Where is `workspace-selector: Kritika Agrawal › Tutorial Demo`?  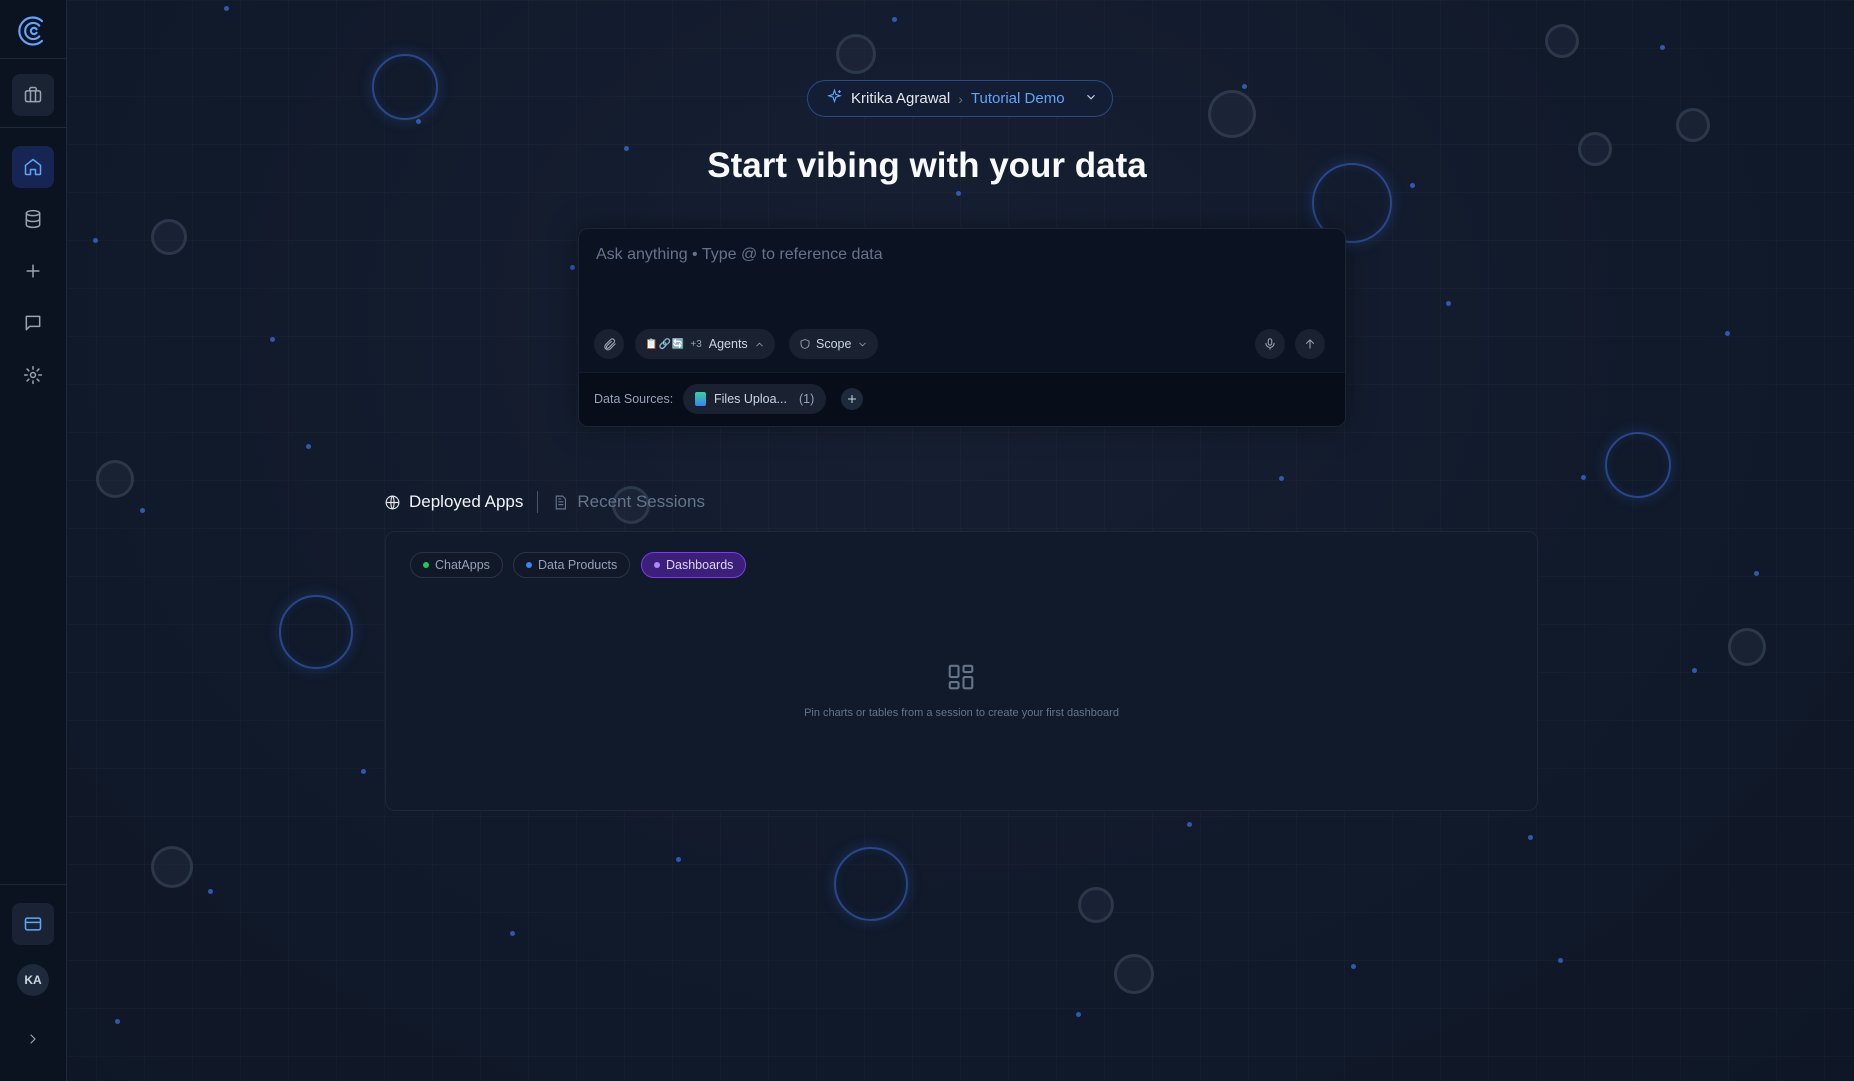 workspace-selector: Kritika Agrawal › Tutorial Demo is located at coordinates (960, 98).